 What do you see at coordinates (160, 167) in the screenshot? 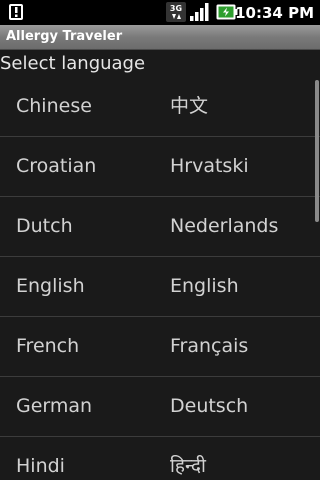
I see `language-row-croatian: Croatian Hrvatski` at bounding box center [160, 167].